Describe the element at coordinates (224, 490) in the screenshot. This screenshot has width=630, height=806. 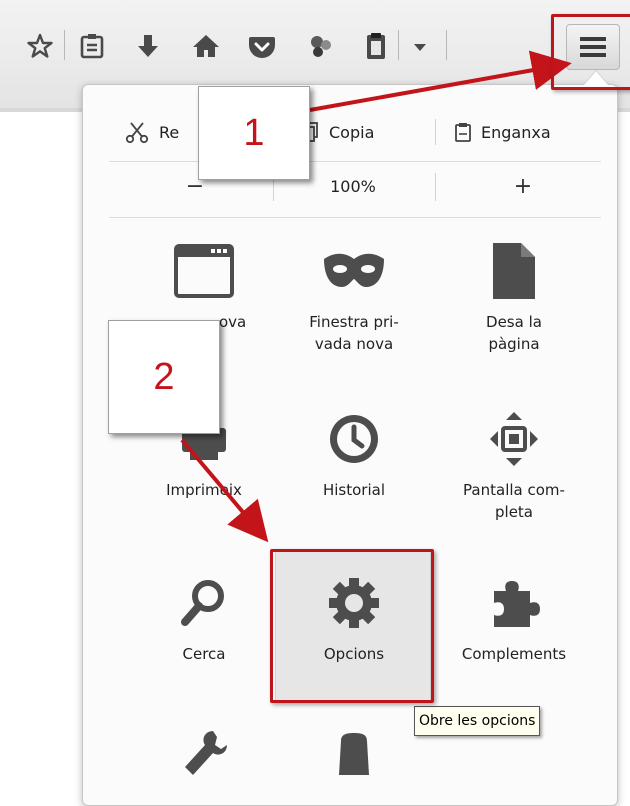
I see `arrow-to-options` at that location.